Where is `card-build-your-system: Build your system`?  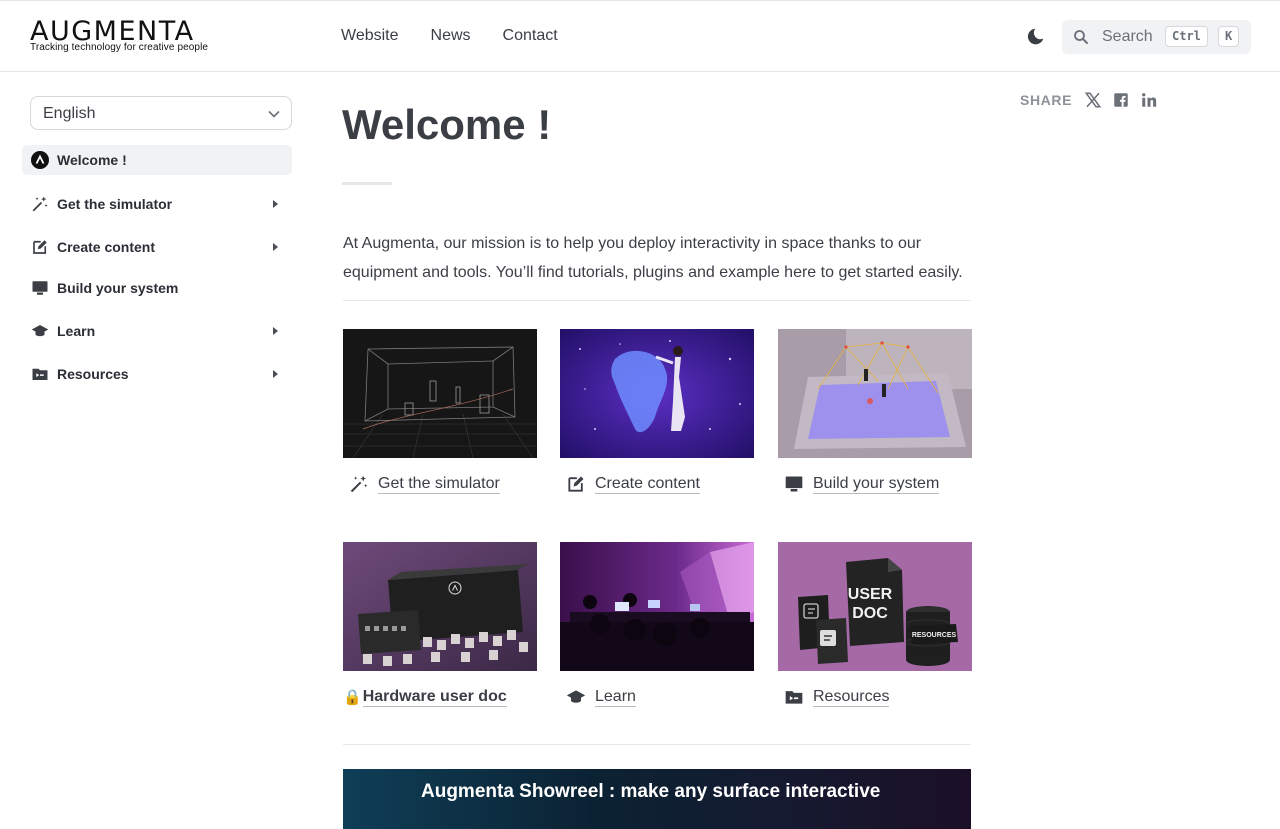
card-build-your-system: Build your system is located at coordinates (875, 411).